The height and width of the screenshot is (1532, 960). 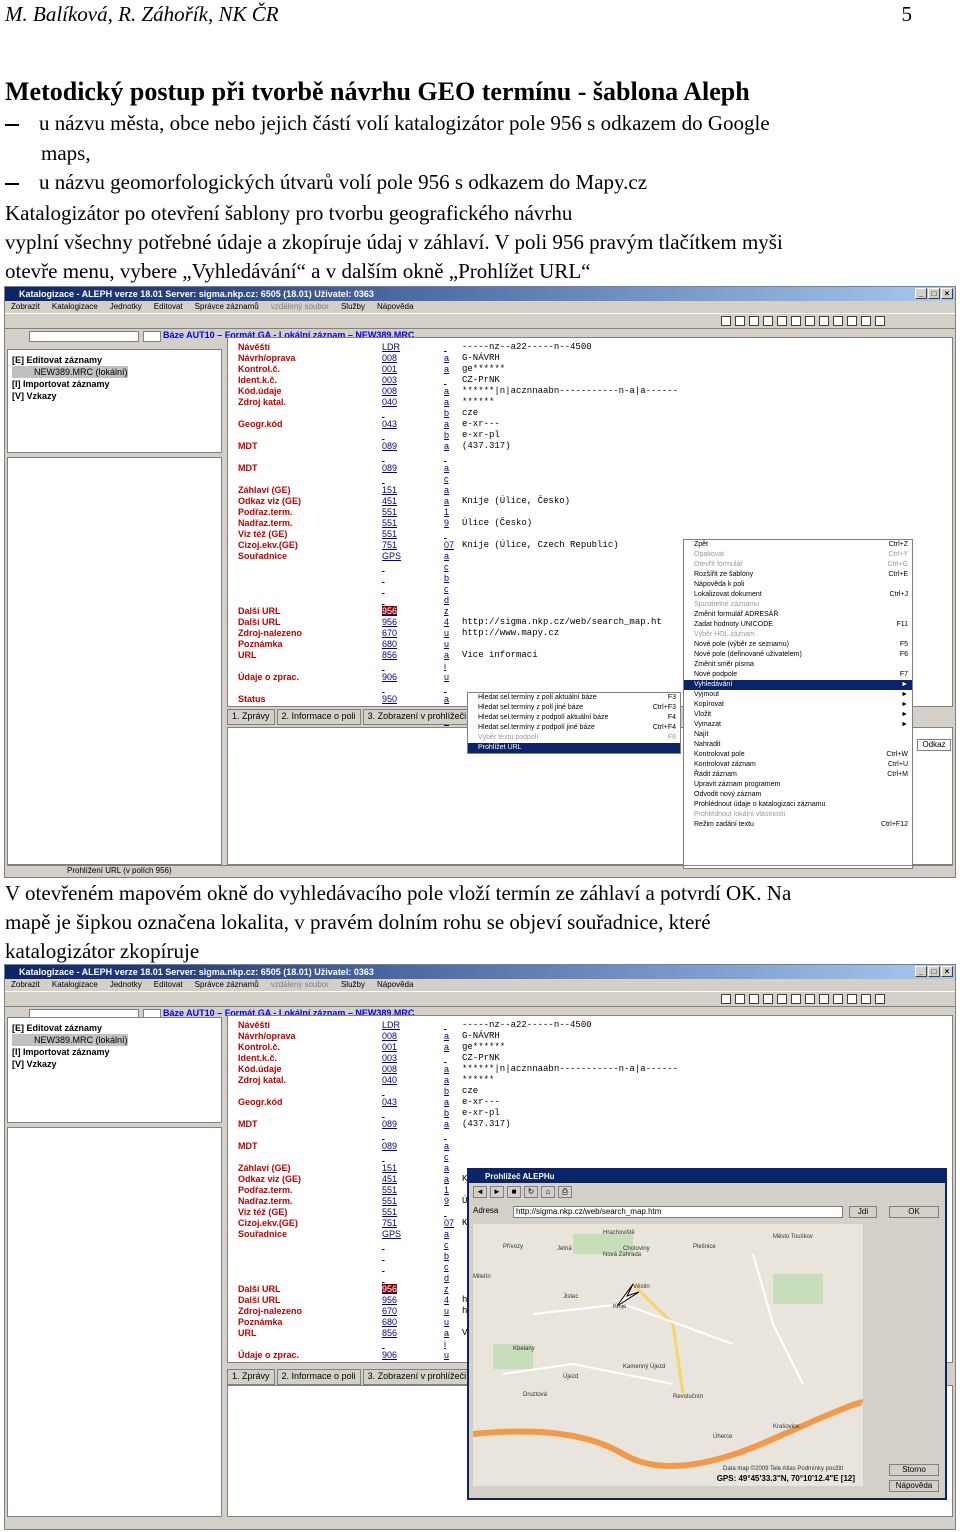 What do you see at coordinates (798, 765) in the screenshot?
I see `menu-item: Kontrolovat záznam Ctrl+U` at bounding box center [798, 765].